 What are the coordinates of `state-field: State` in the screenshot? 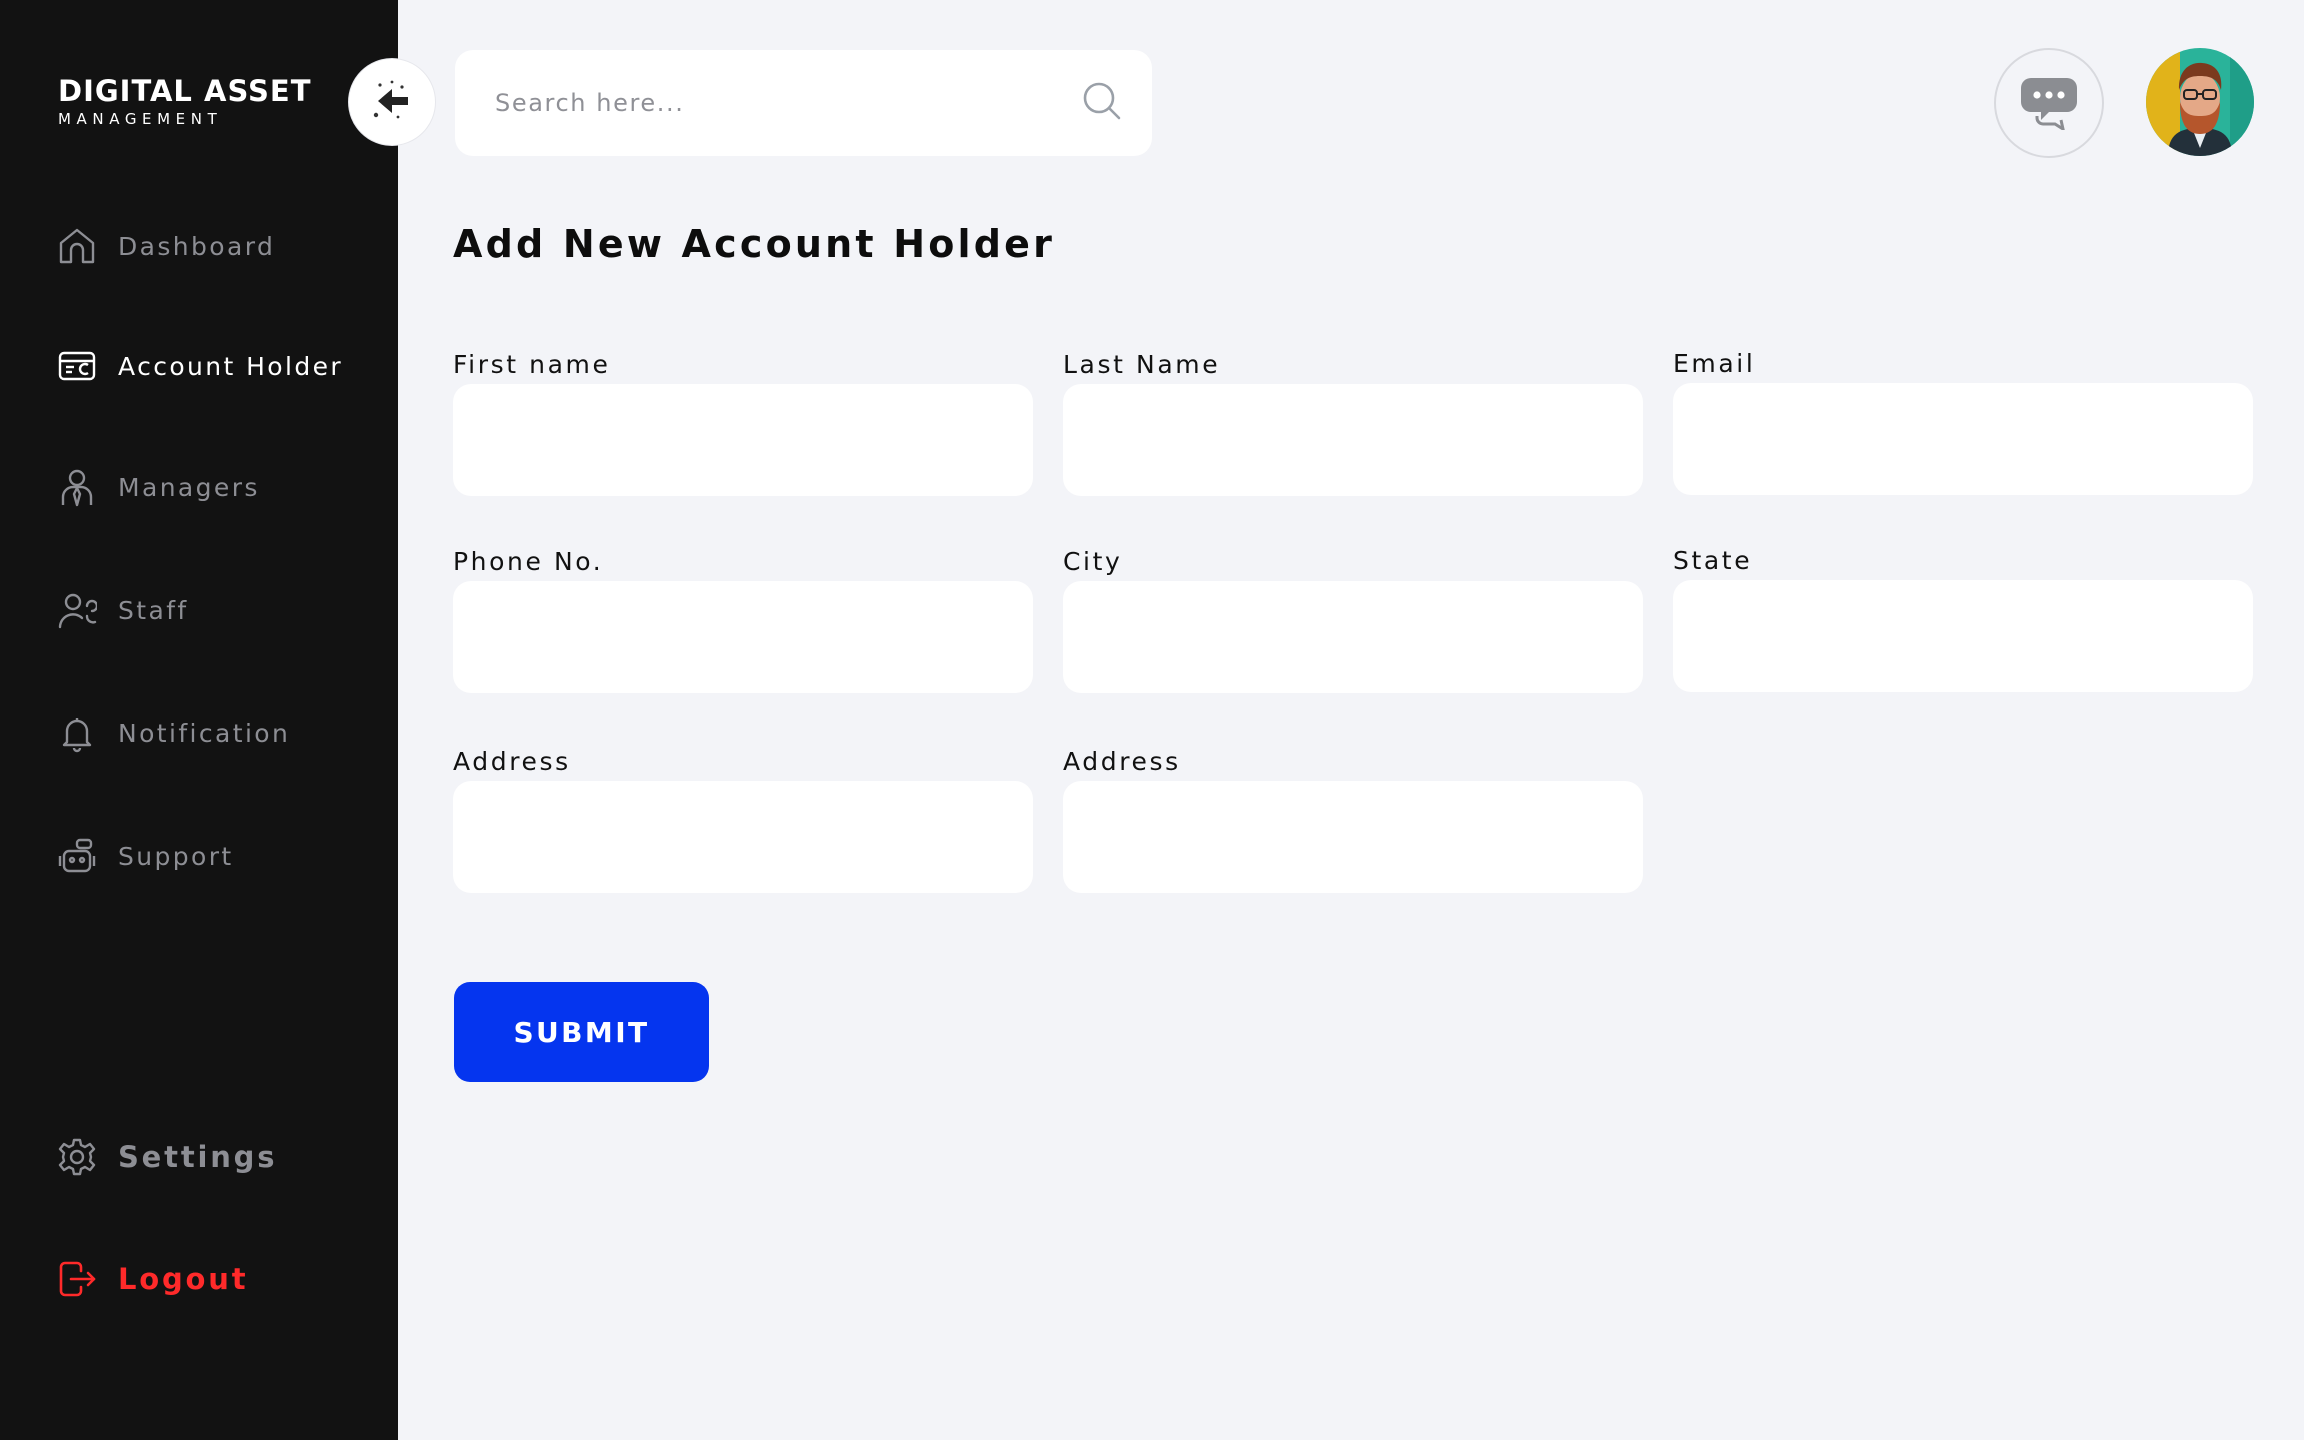 It's located at (1963, 618).